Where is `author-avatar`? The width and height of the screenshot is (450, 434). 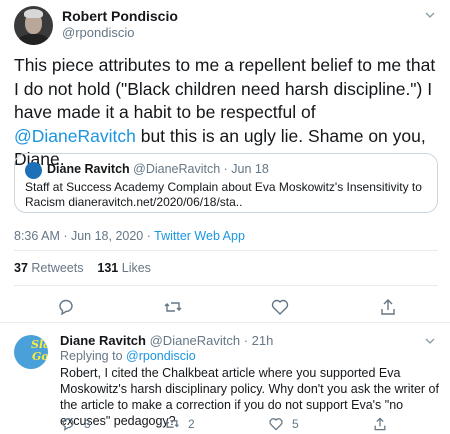
author-avatar is located at coordinates (33, 25).